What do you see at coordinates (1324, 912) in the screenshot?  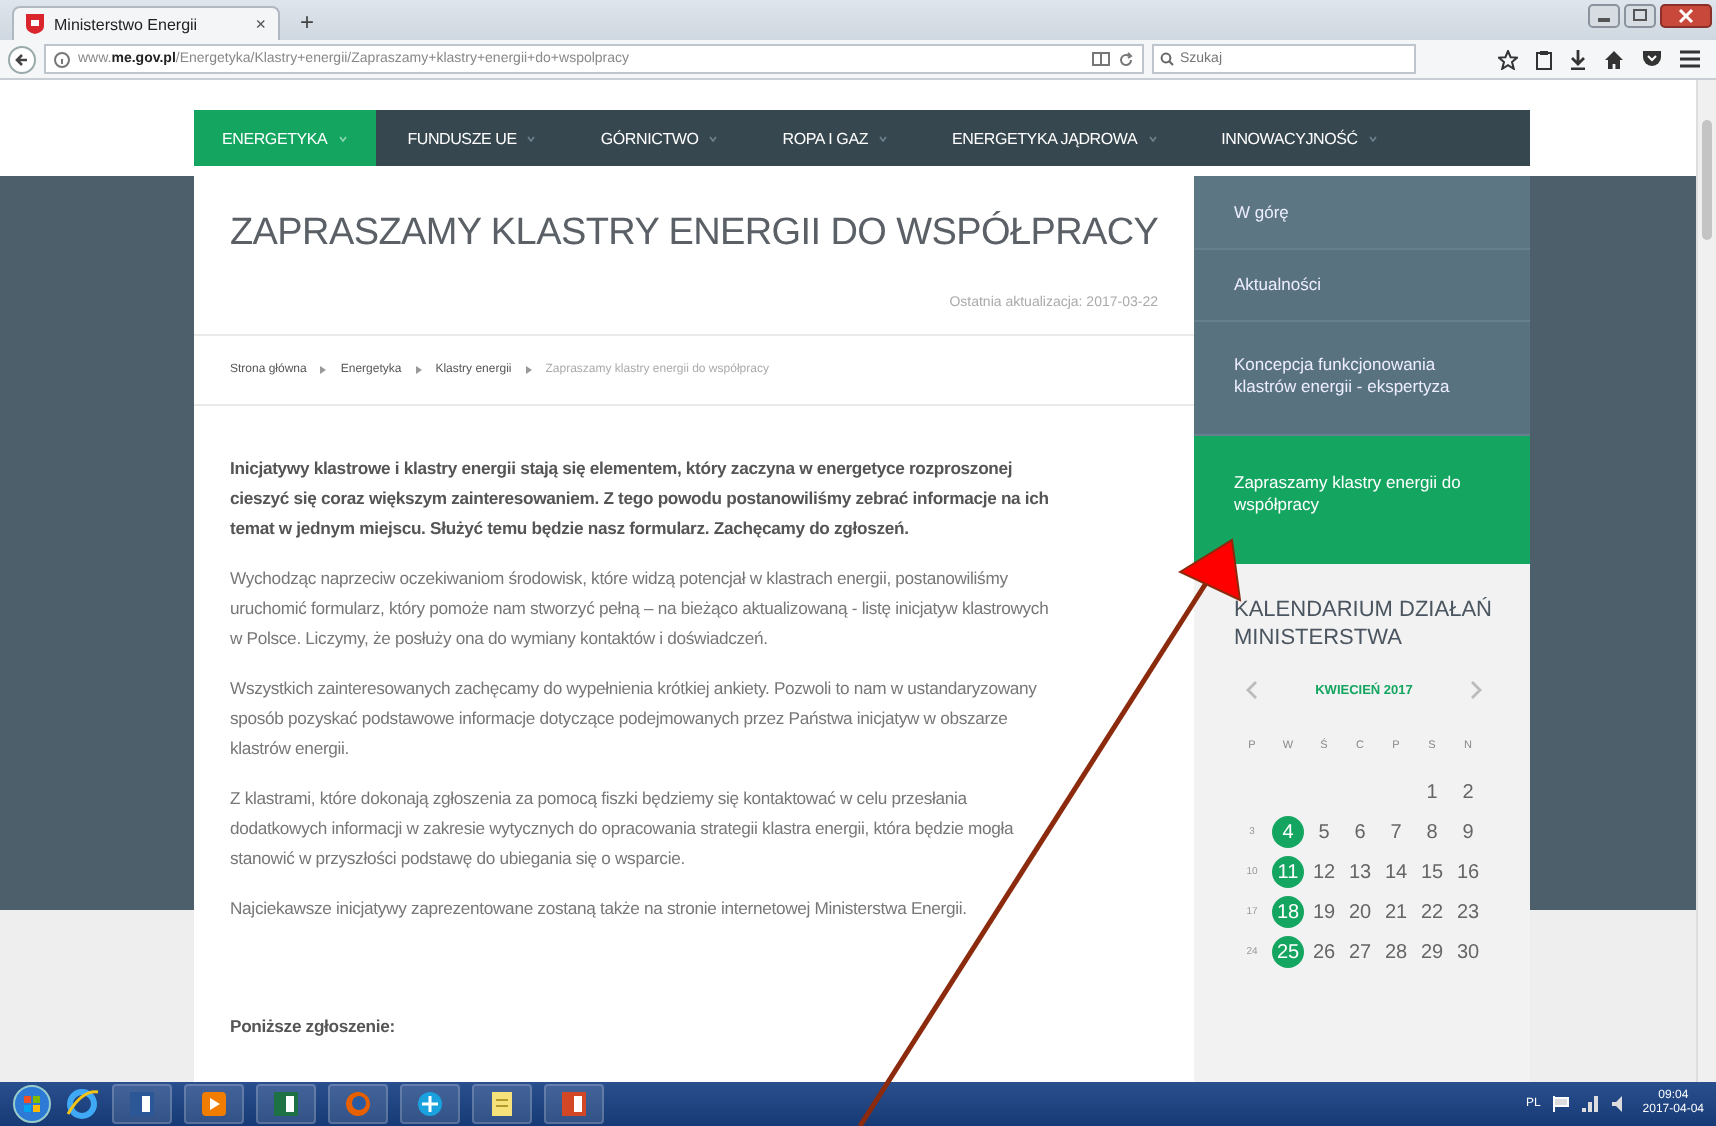 I see `calendar-day: 19` at bounding box center [1324, 912].